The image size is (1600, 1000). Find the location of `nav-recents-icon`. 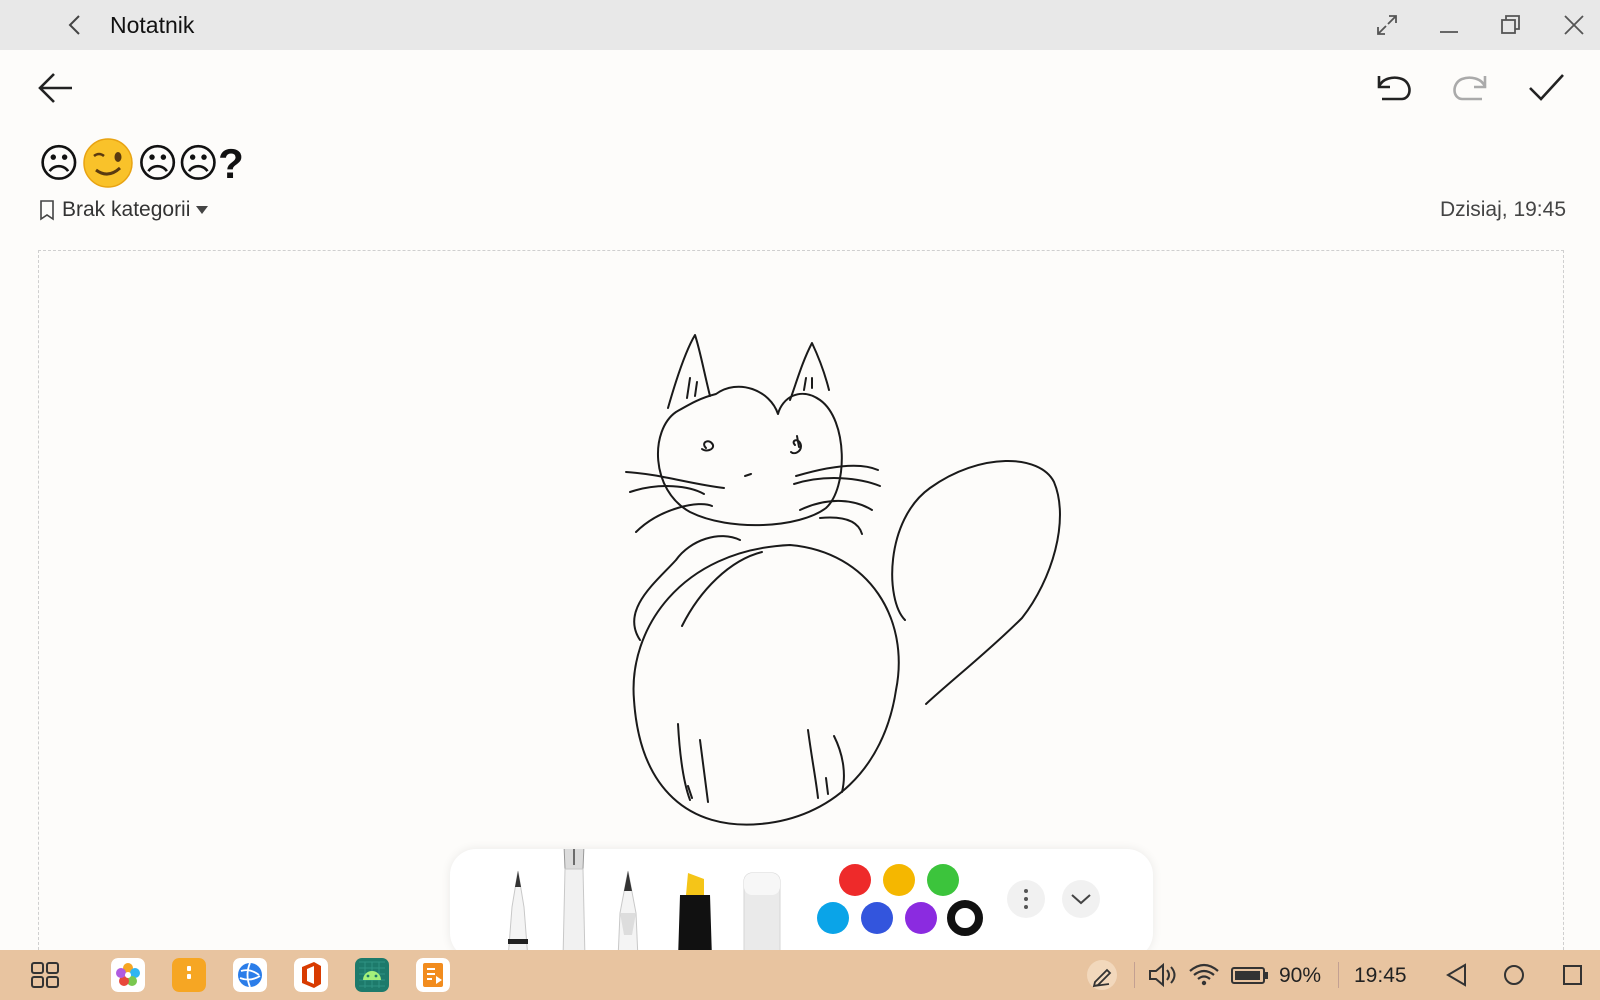

nav-recents-icon is located at coordinates (1572, 975).